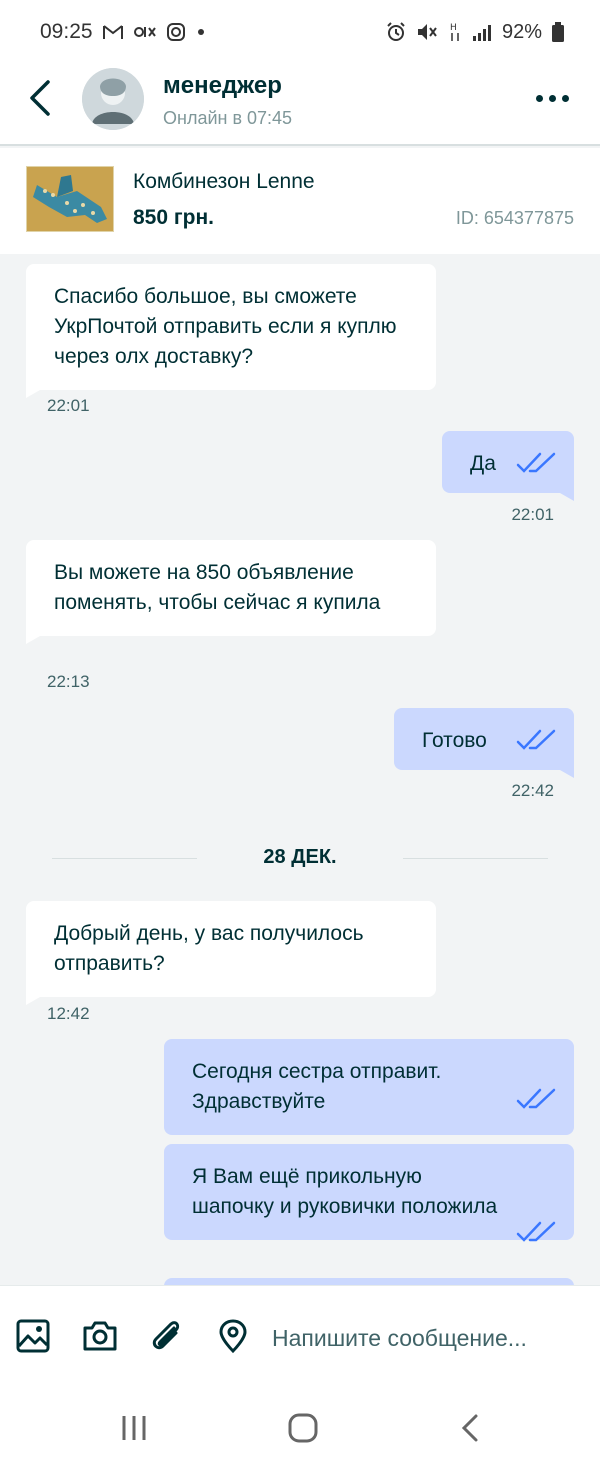  Describe the element at coordinates (427, 1338) in the screenshot. I see `message-input` at that location.